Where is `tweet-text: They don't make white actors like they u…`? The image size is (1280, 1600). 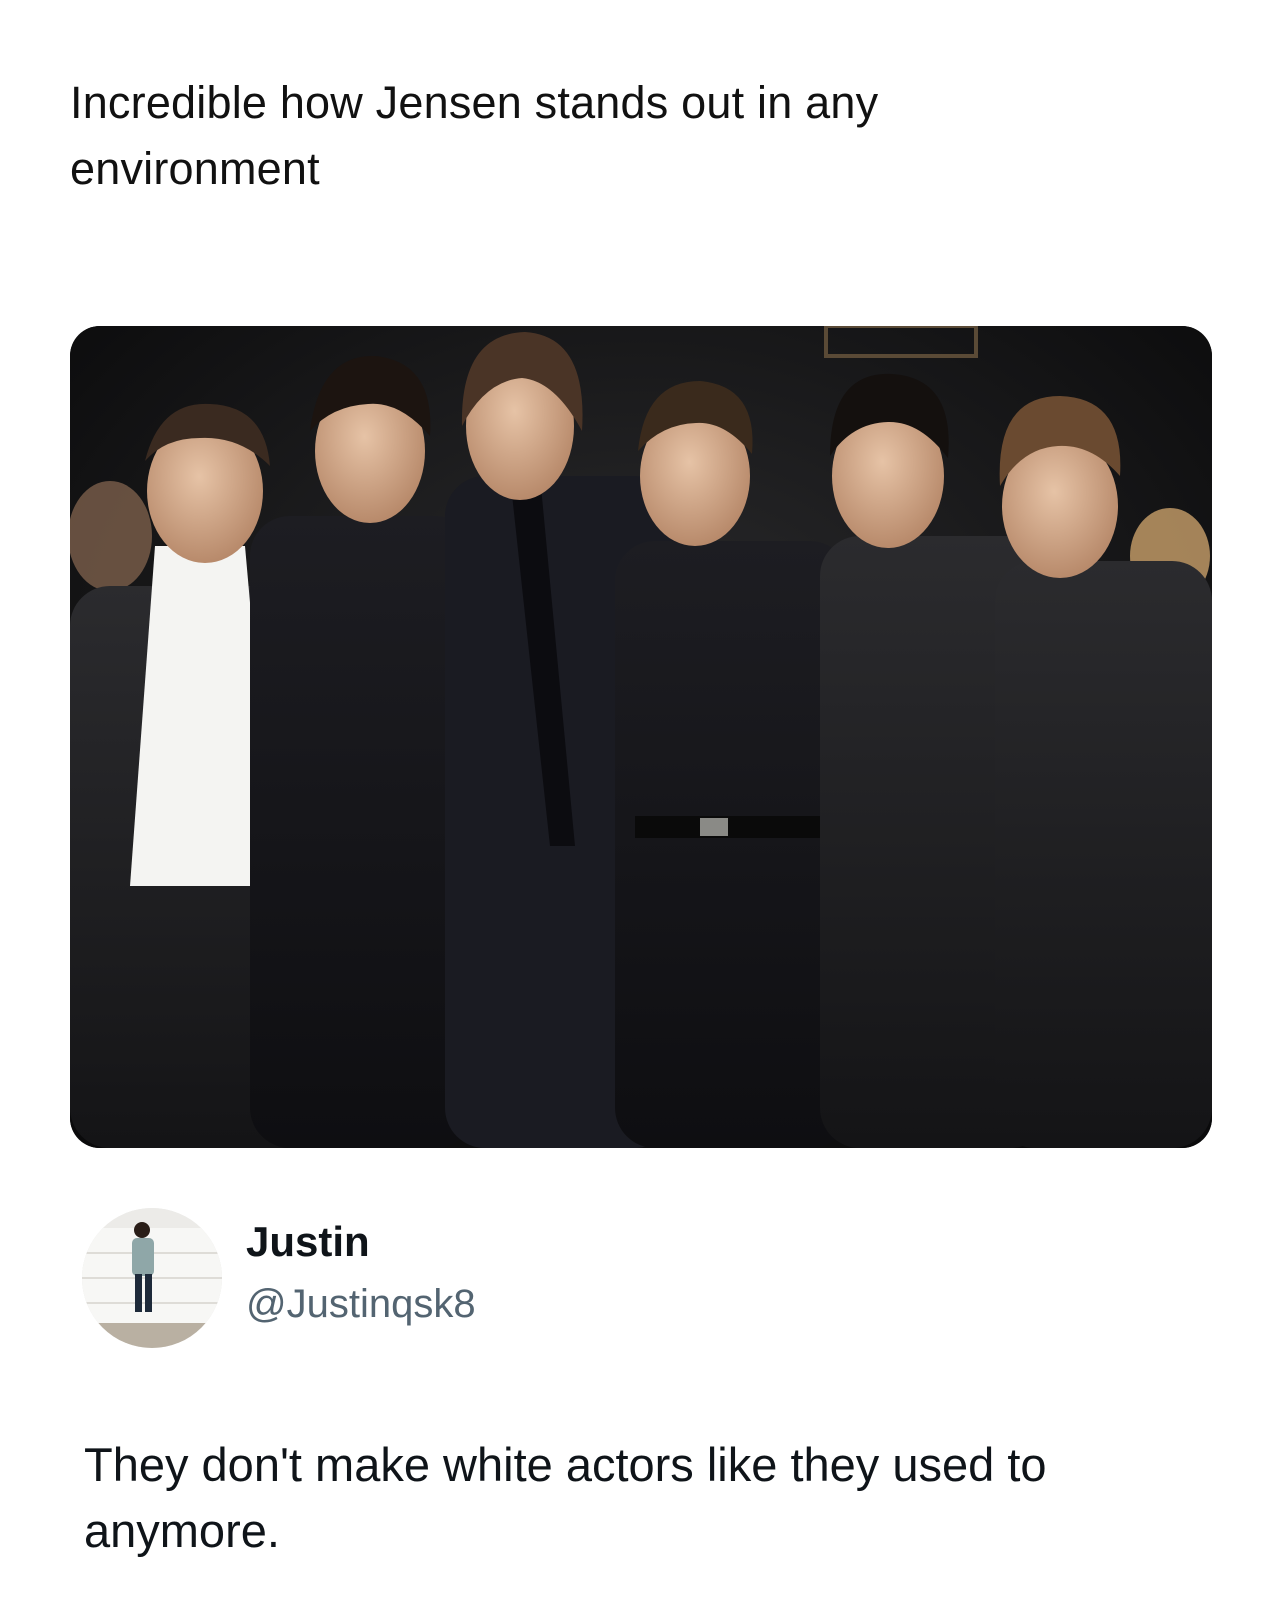 tweet-text: They don't make white actors like they u… is located at coordinates (565, 1497).